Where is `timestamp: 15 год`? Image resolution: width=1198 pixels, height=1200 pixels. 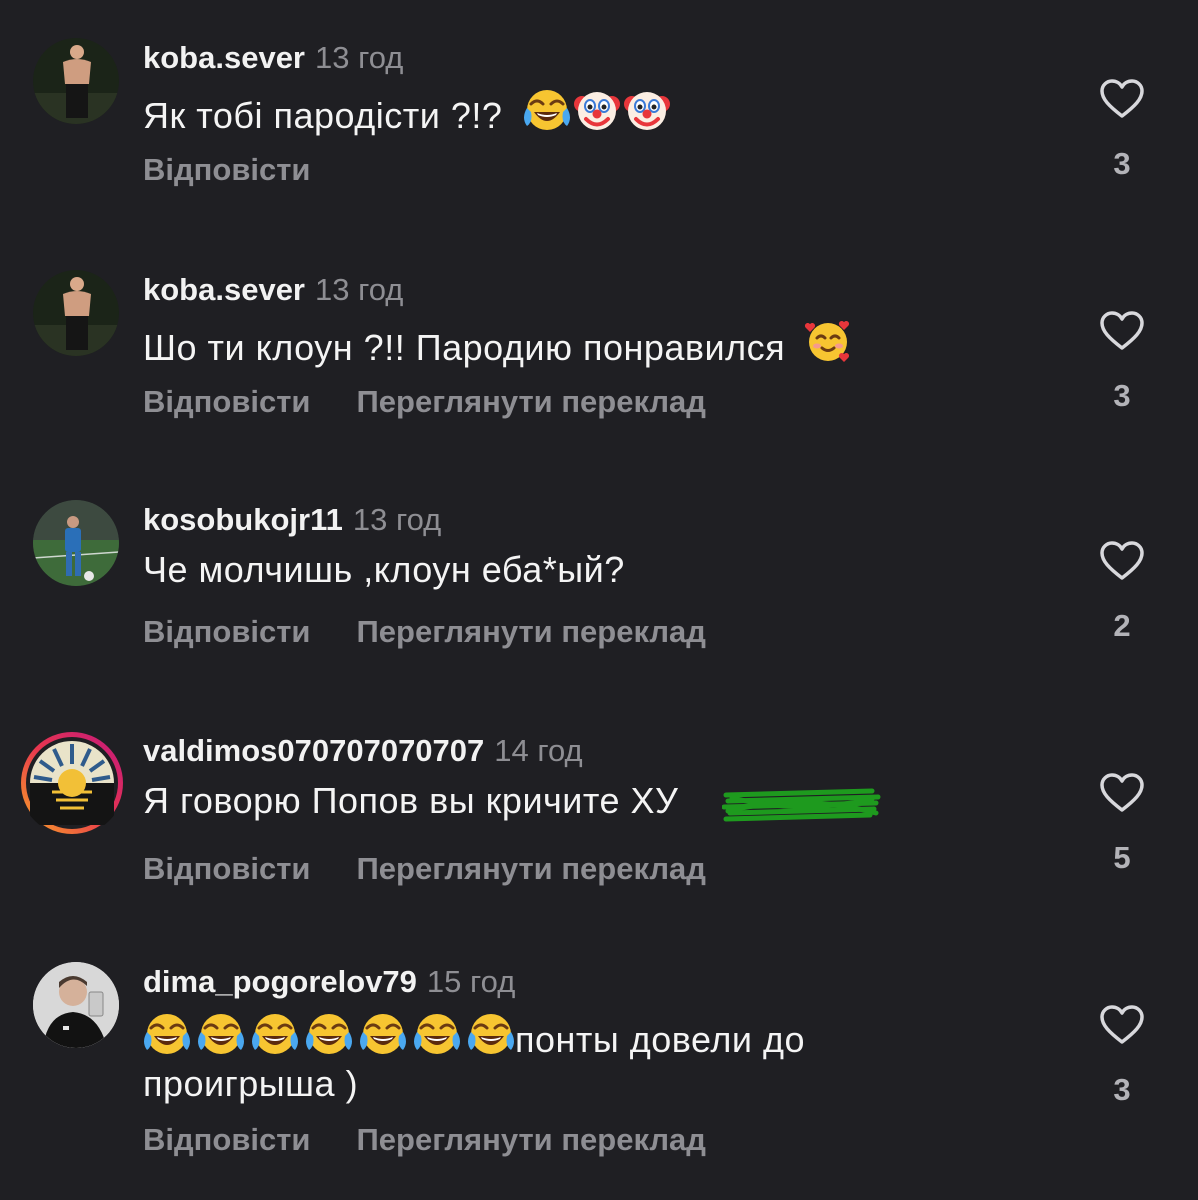 timestamp: 15 год is located at coordinates (471, 981).